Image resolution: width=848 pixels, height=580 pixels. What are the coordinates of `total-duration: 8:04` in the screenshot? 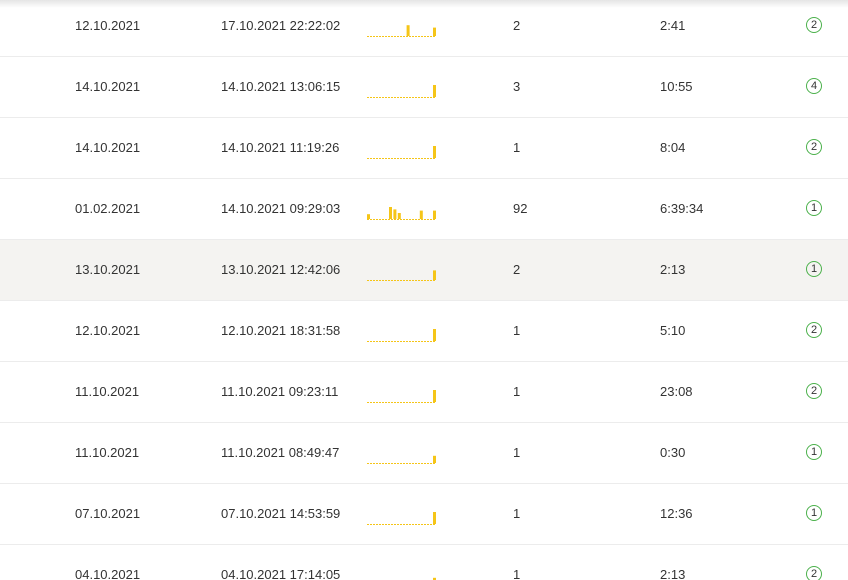 It's located at (673, 147).